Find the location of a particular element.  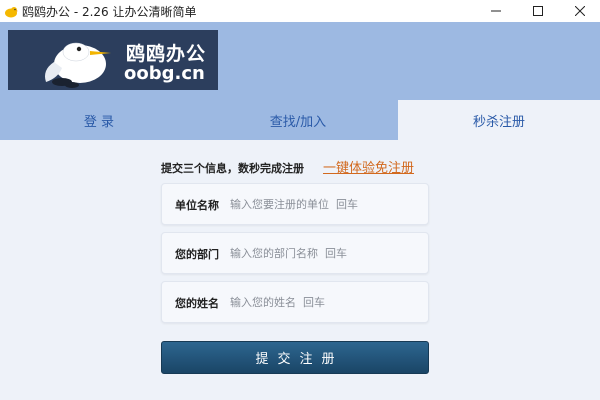

minimize-icon is located at coordinates (496, 11).